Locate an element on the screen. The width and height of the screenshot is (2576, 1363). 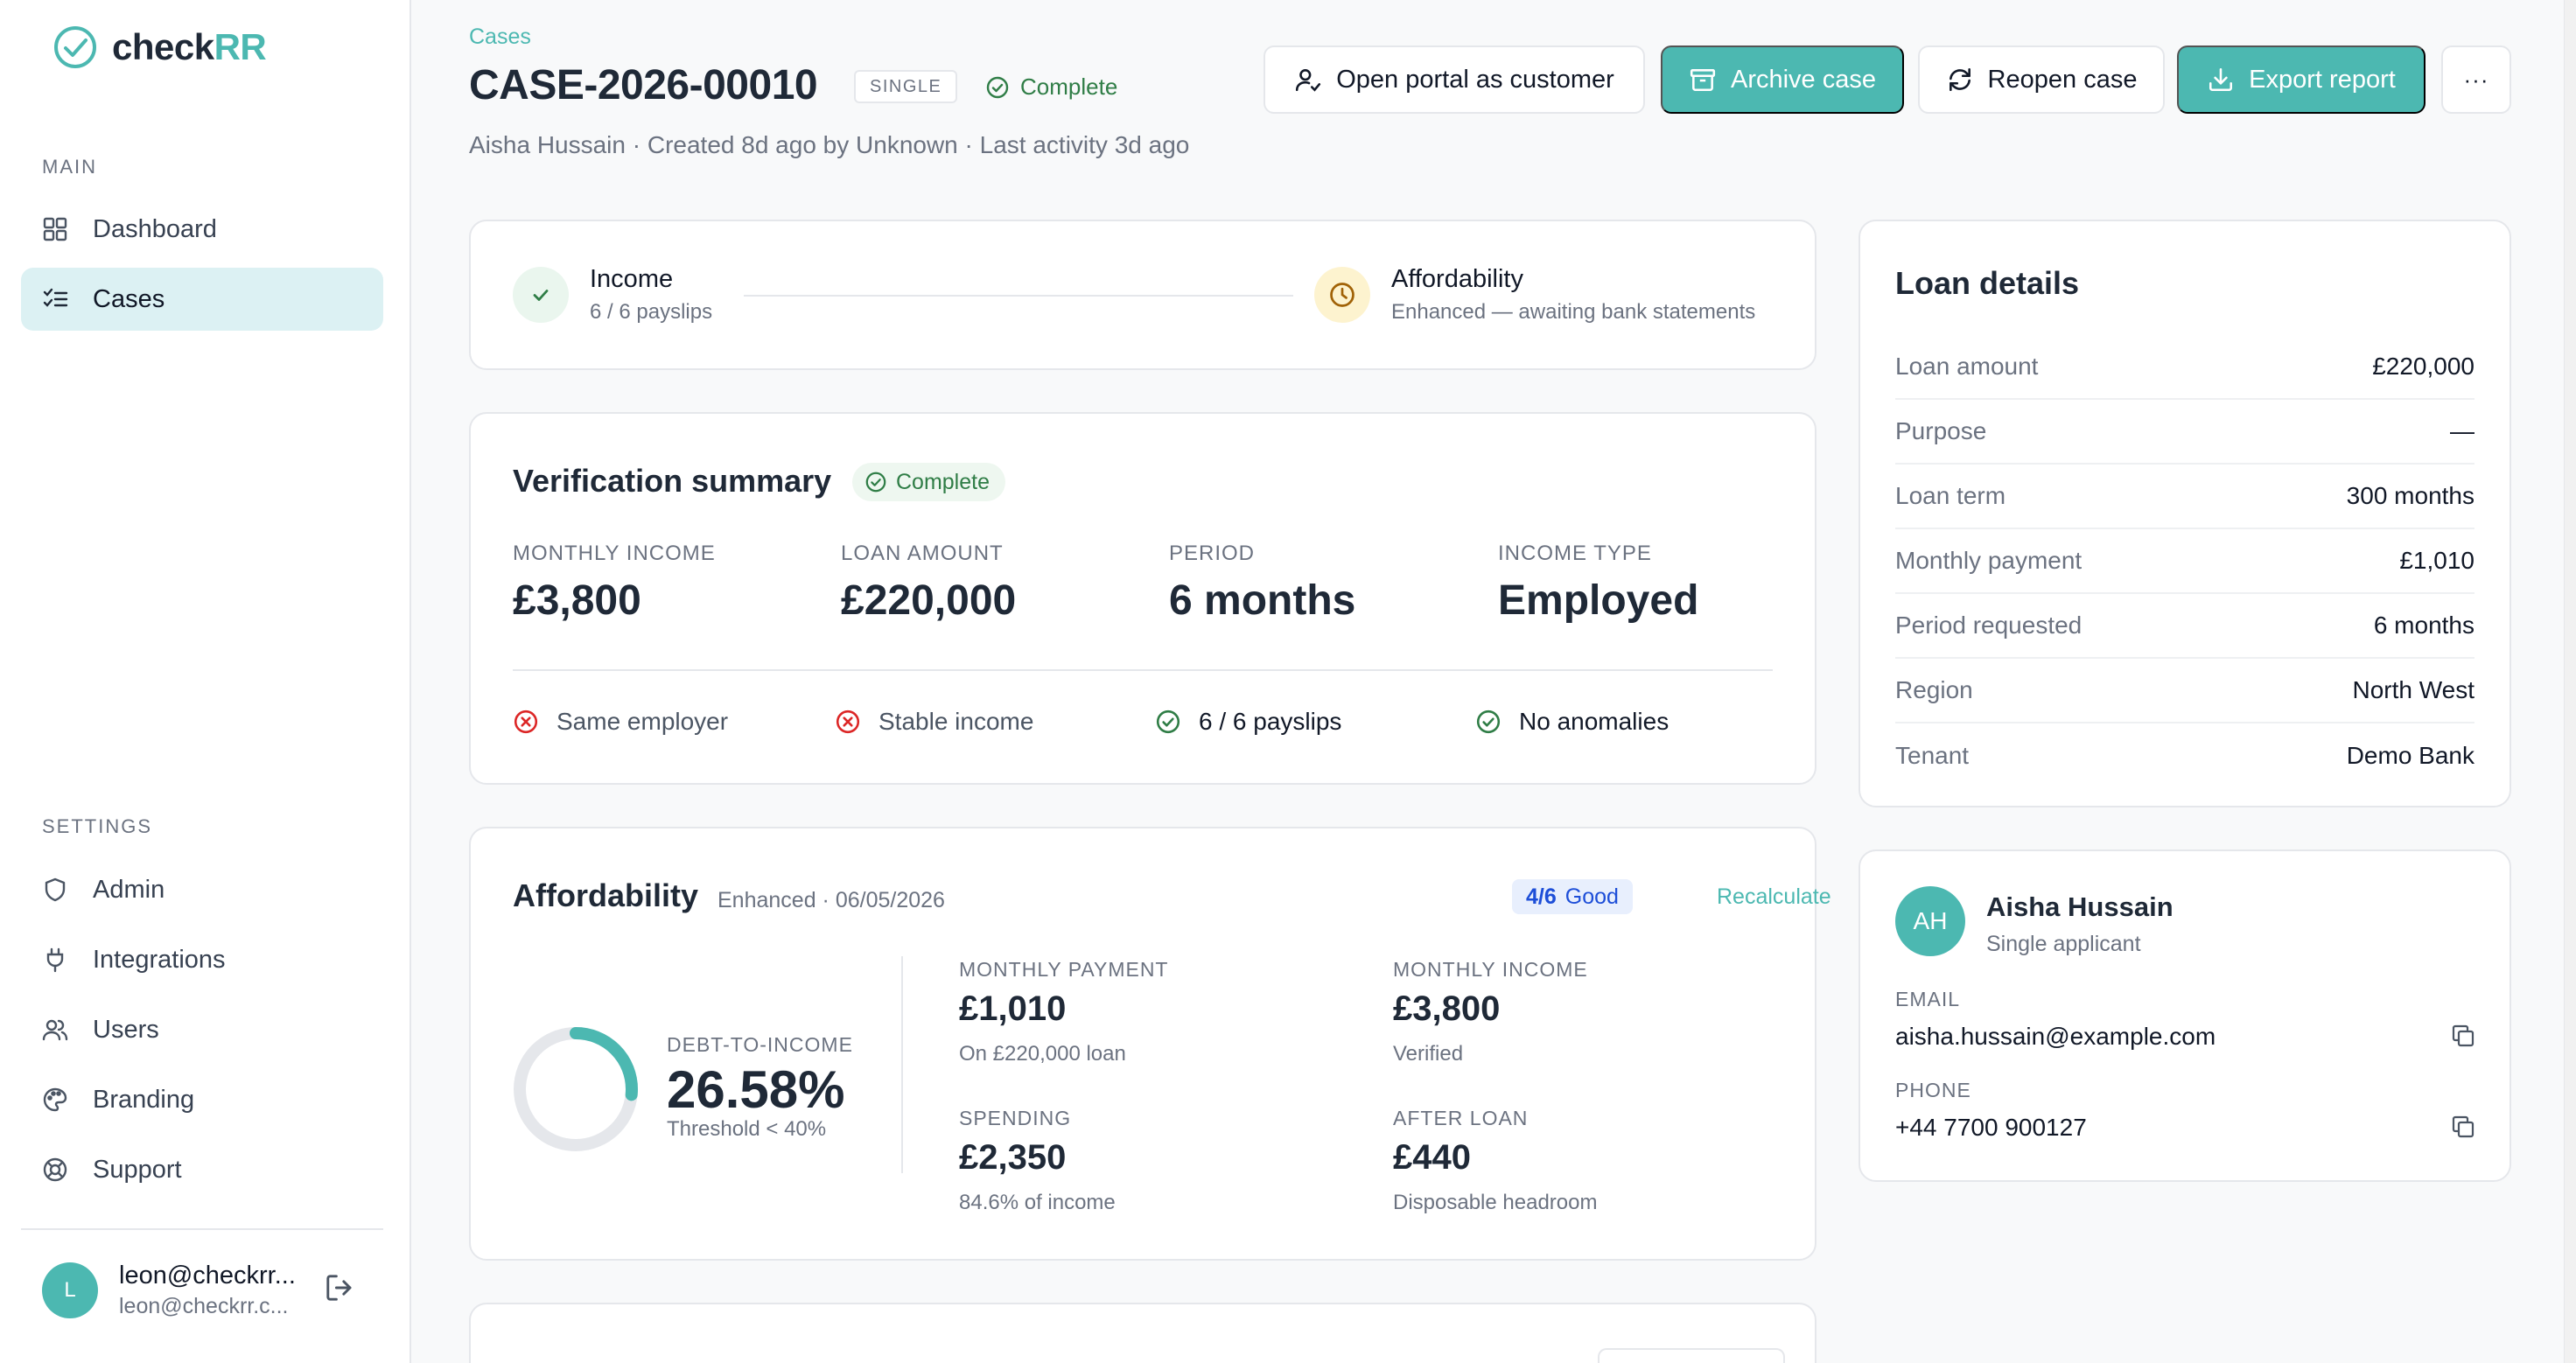
logo-check-icon is located at coordinates (75, 47).